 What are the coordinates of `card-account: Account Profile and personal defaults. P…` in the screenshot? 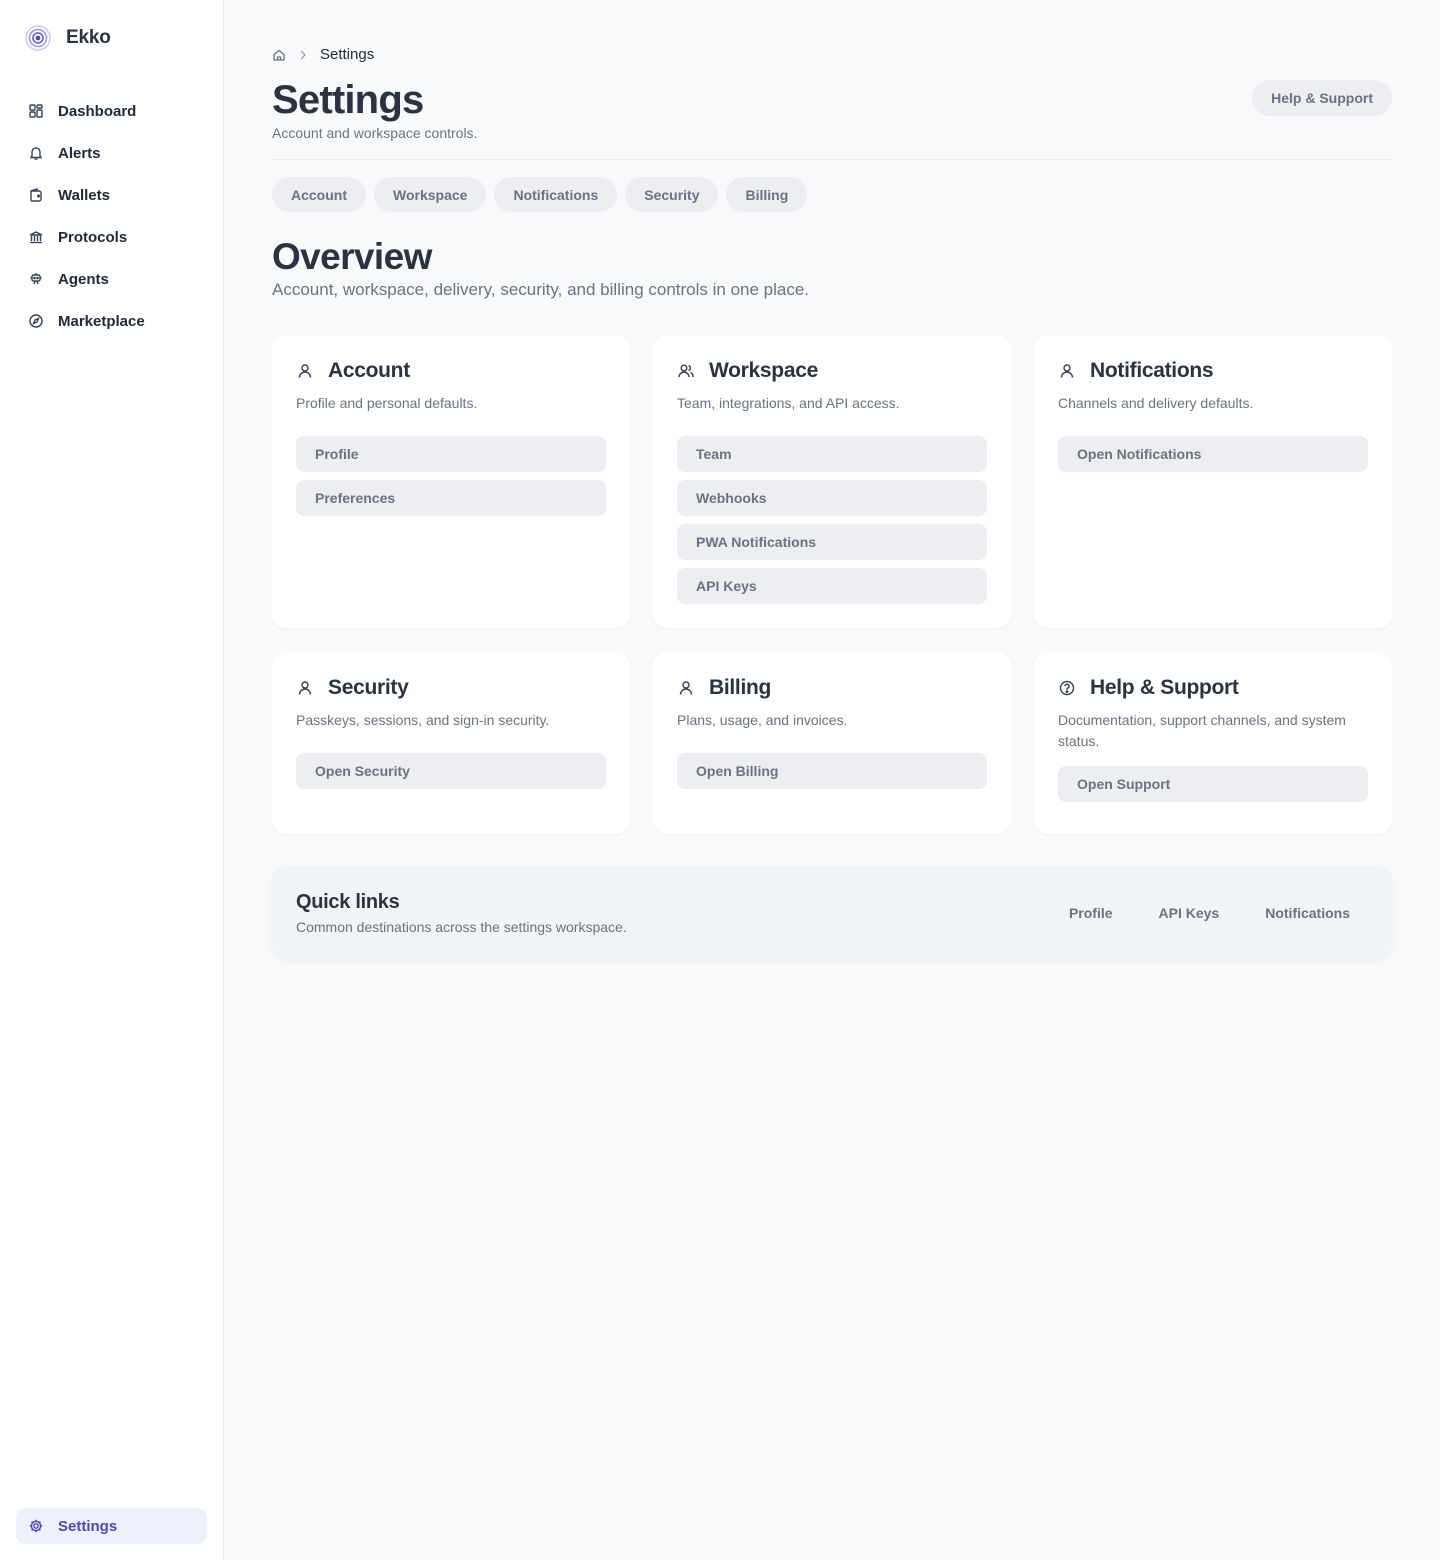 It's located at (451, 481).